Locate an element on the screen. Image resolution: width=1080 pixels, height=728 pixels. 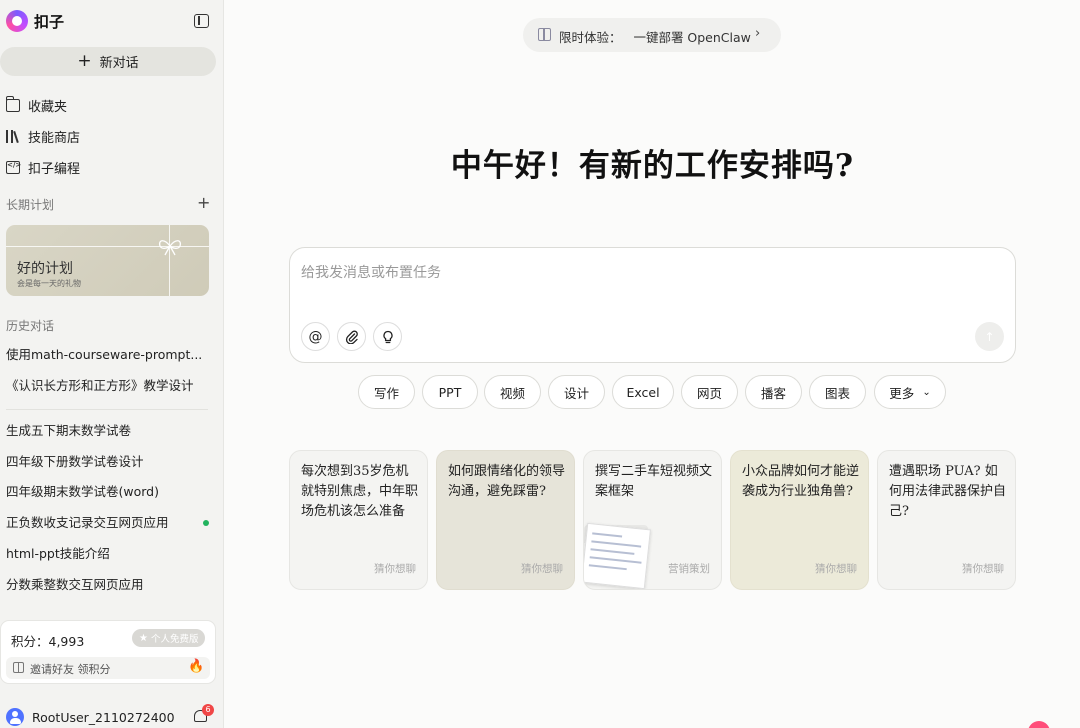
brand: 扣子 is located at coordinates (35, 21).